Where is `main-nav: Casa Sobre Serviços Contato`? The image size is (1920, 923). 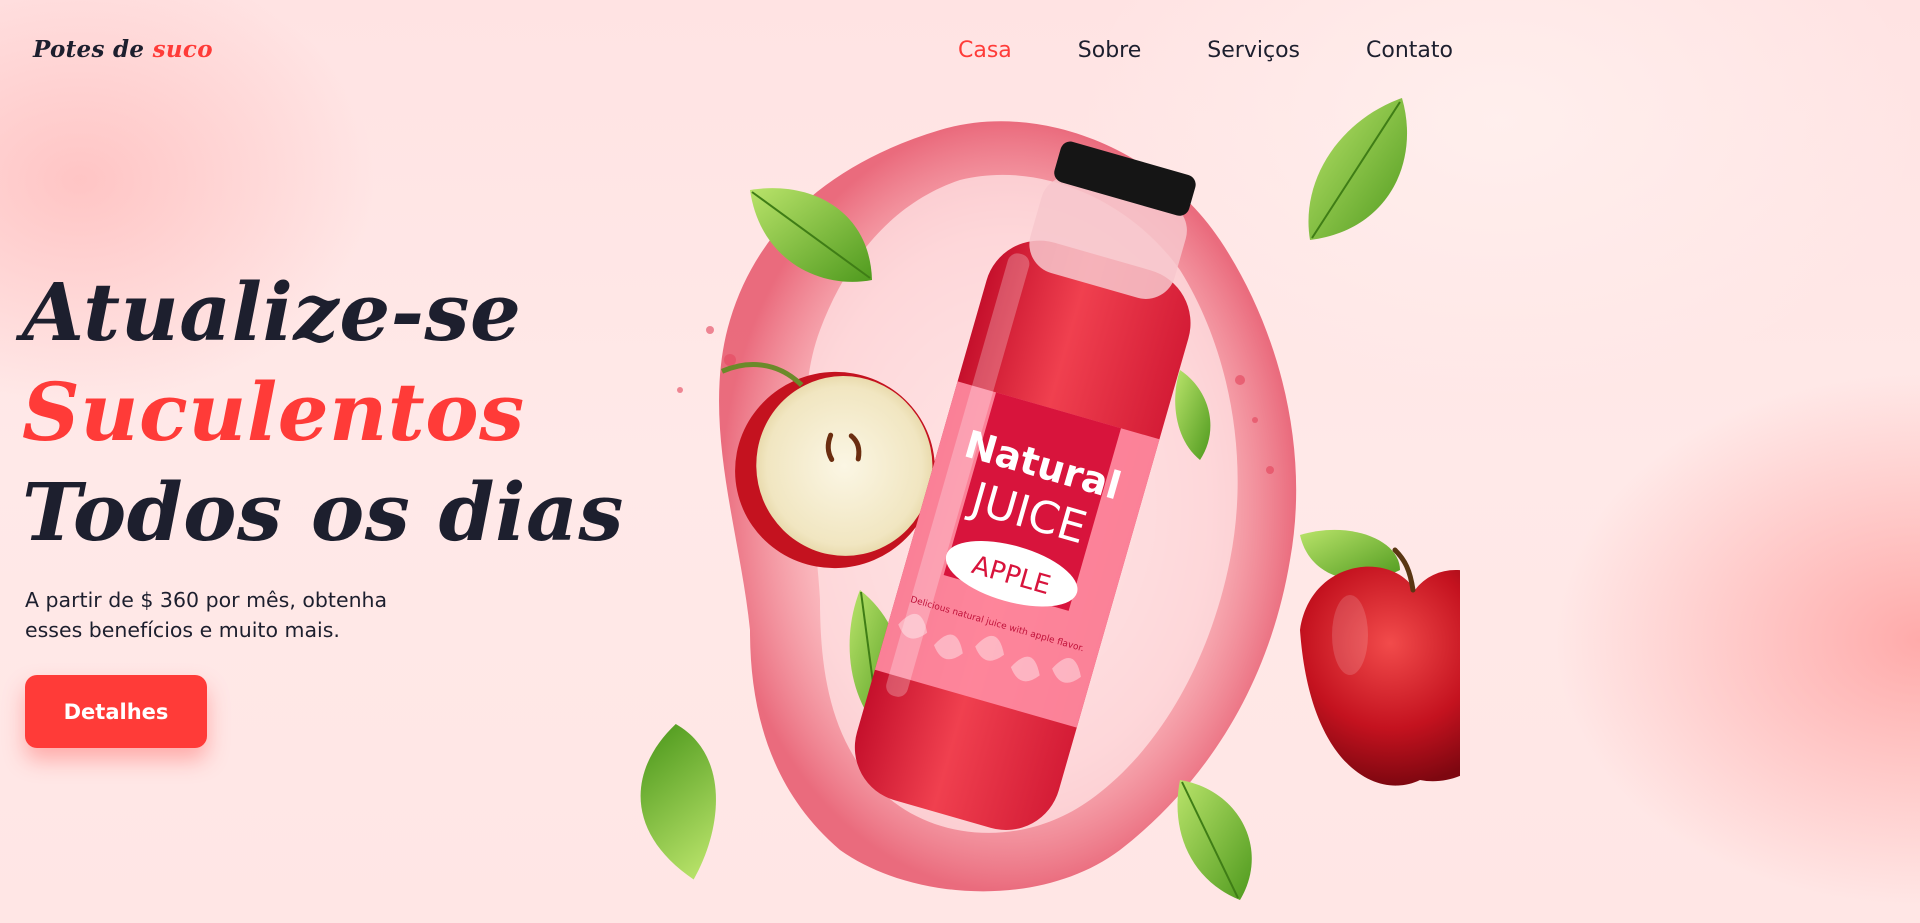
main-nav: Casa Sobre Serviços Contato is located at coordinates (1238, 50).